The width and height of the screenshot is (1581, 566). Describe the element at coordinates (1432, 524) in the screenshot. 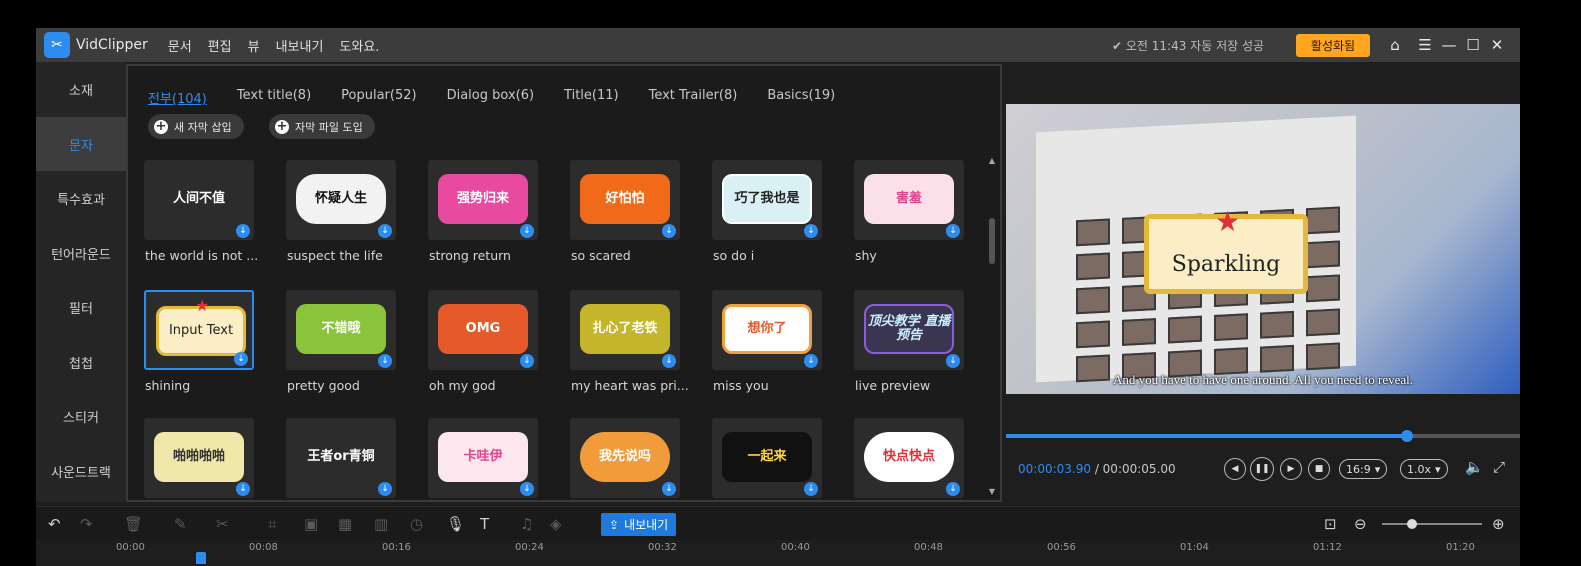

I see `timeline-zoom-slider` at that location.